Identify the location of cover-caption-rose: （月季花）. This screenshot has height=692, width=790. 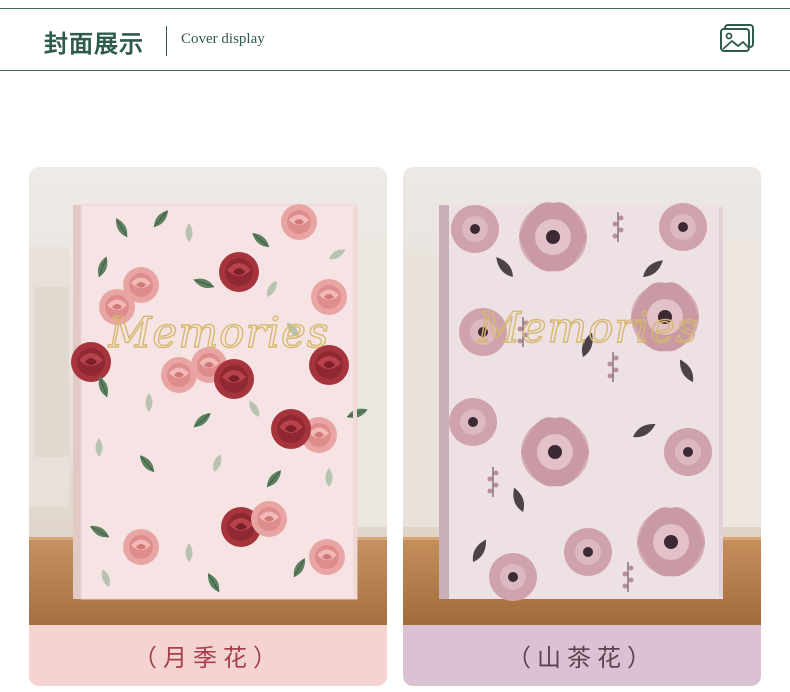
(208, 655).